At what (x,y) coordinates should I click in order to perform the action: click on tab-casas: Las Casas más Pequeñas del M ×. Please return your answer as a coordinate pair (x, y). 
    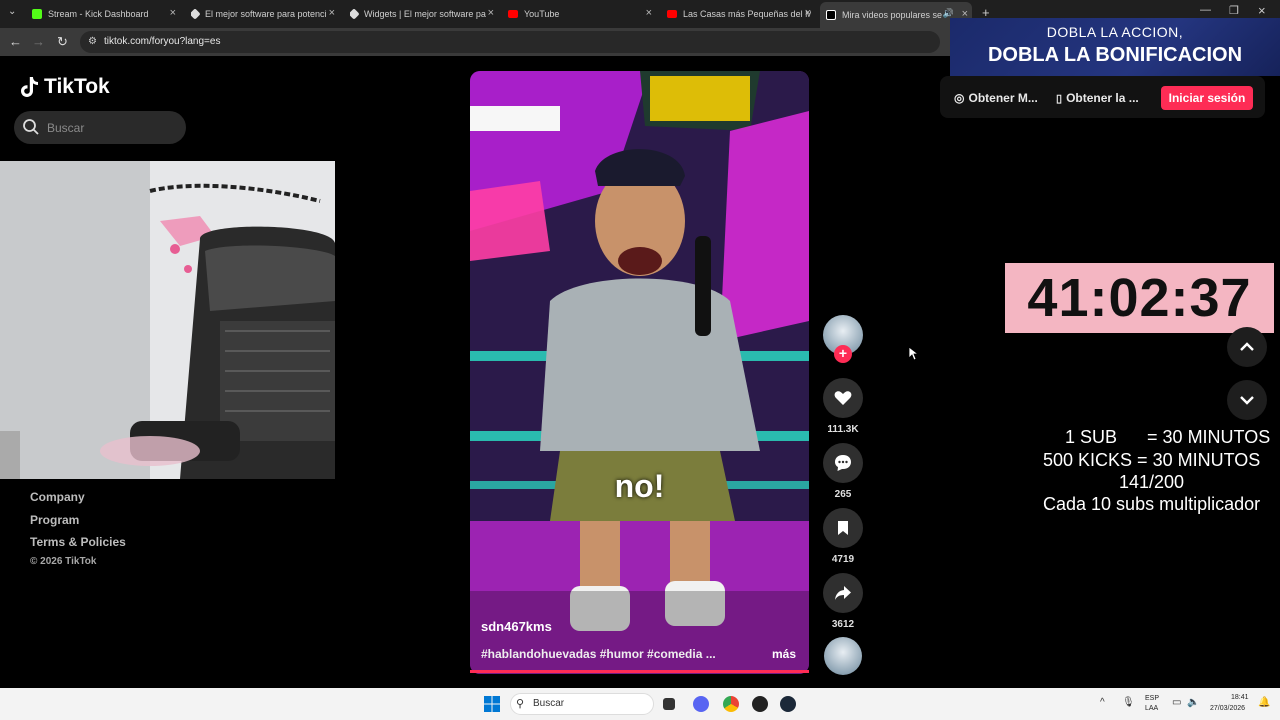
    Looking at the image, I should click on (739, 14).